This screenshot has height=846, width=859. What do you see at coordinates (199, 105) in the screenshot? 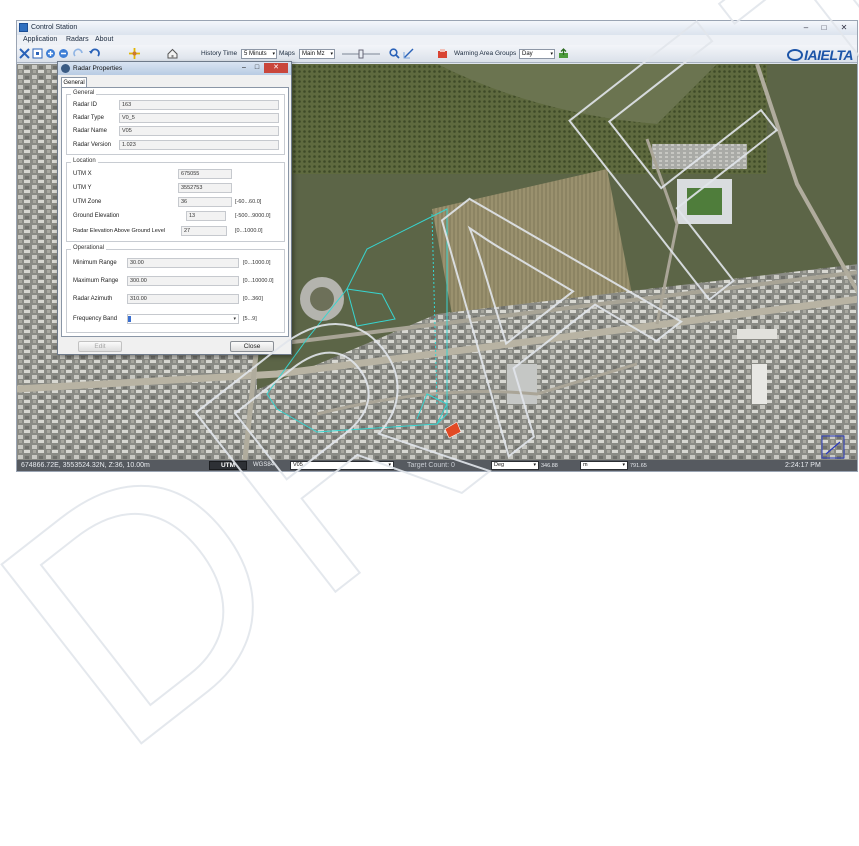
I see `radar-id-field: 163` at bounding box center [199, 105].